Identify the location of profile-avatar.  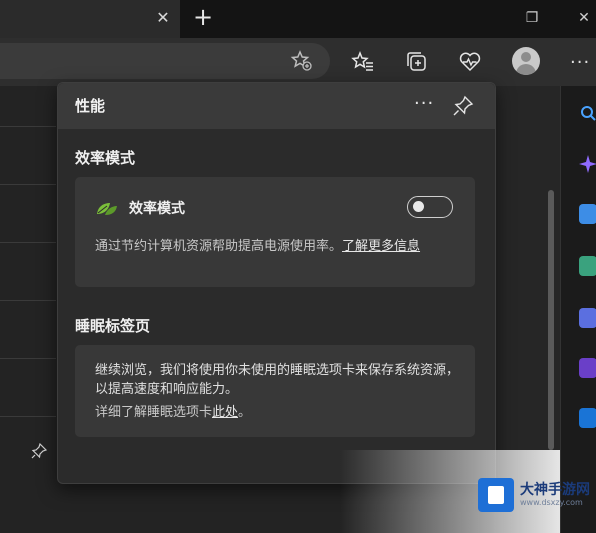
(526, 61).